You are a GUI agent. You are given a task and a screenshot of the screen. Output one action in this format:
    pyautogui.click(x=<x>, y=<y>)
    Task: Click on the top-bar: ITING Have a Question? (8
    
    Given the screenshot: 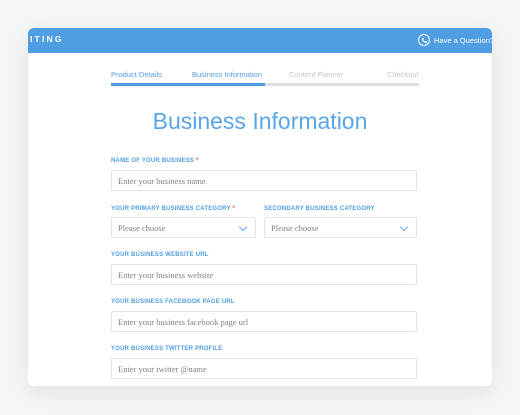 What is the action you would take?
    pyautogui.click(x=260, y=40)
    